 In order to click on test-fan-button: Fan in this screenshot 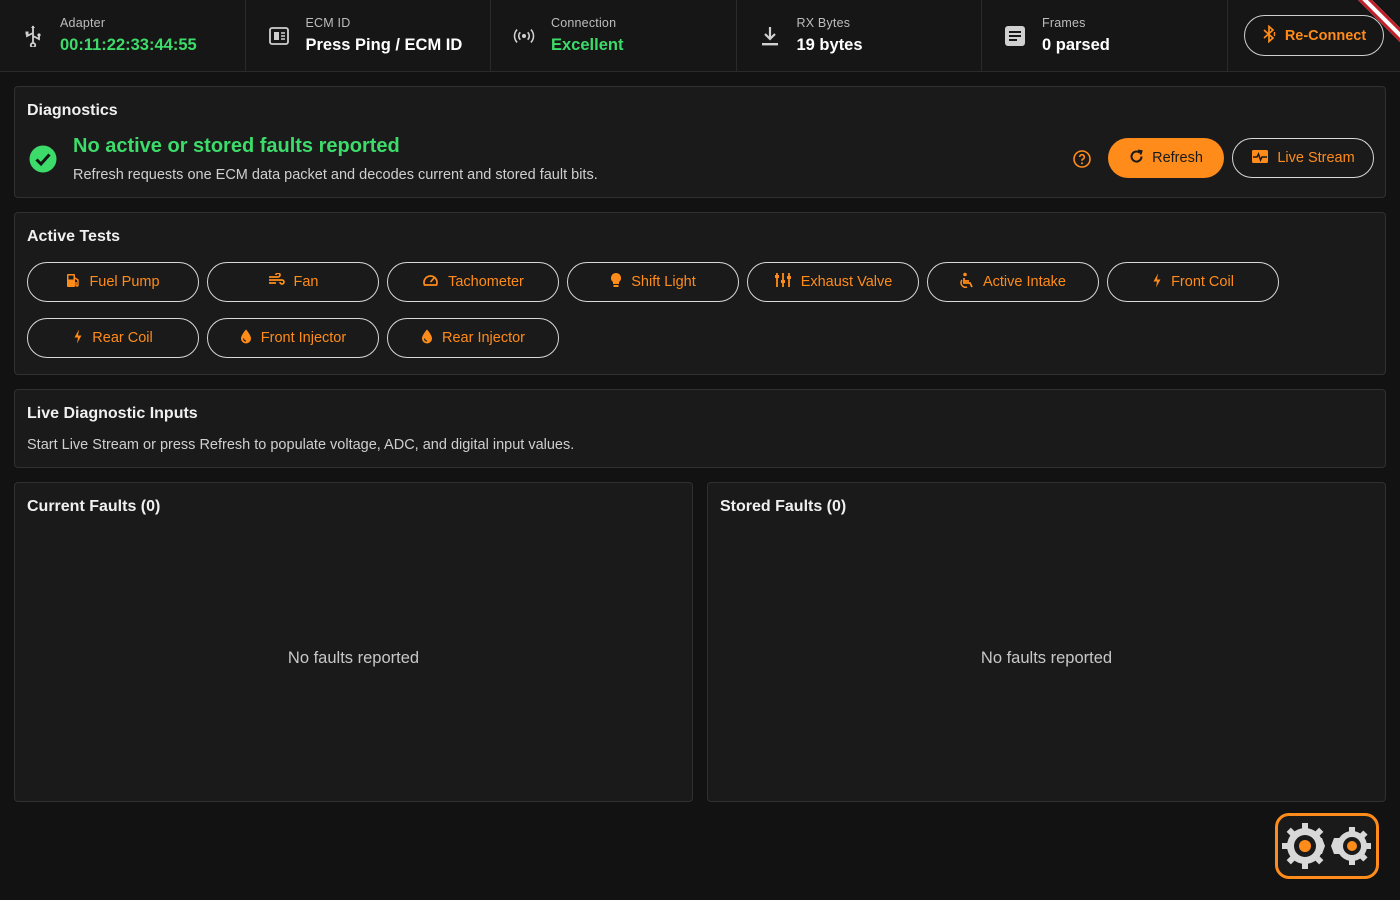, I will do `click(293, 282)`.